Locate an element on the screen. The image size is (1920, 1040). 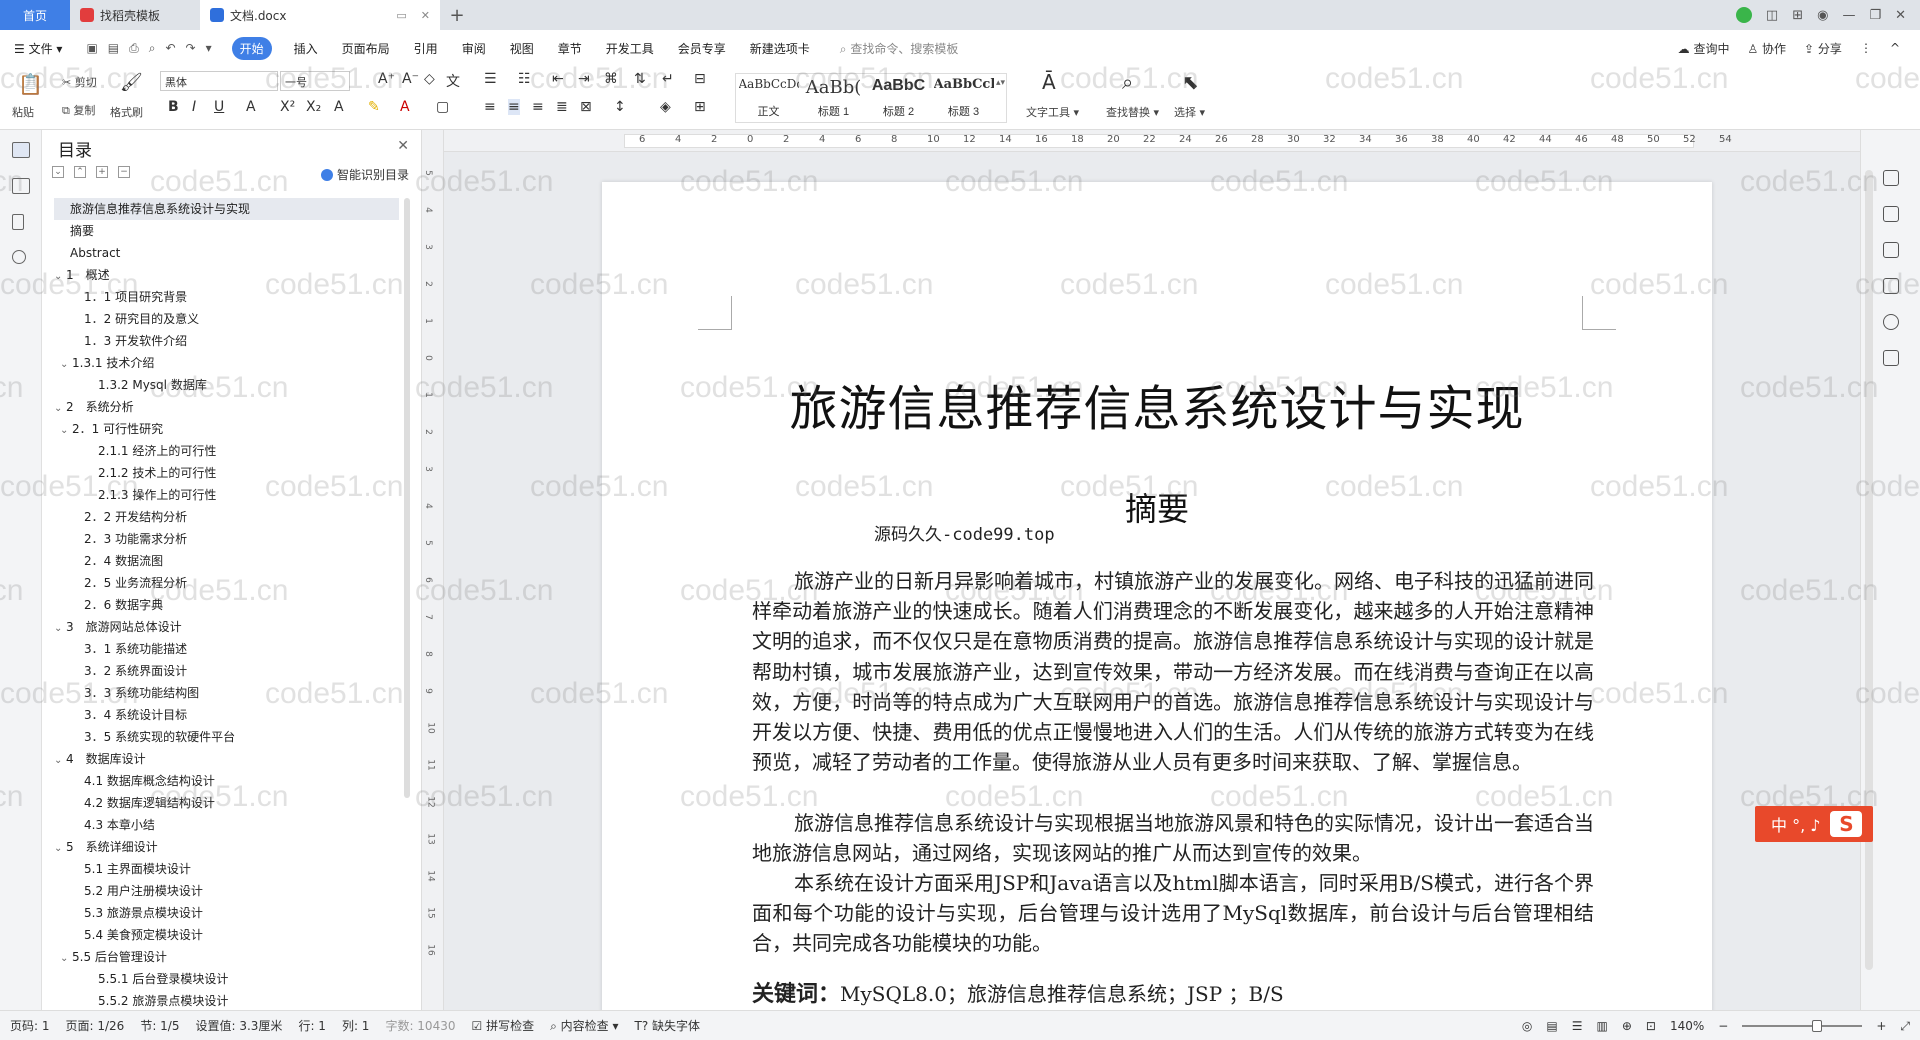
preview-icon: ⌕ is located at coordinates (152, 48).